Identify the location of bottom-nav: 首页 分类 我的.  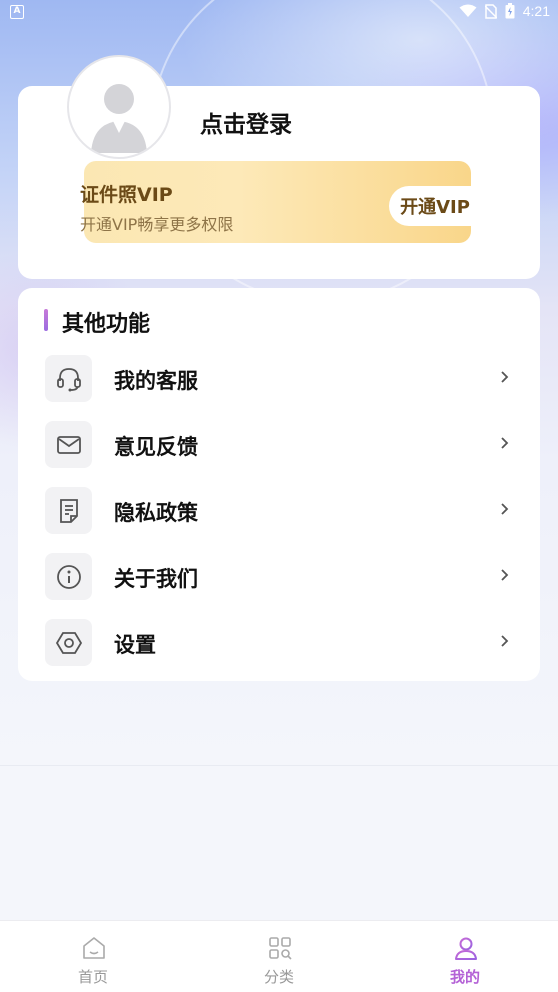
(279, 956).